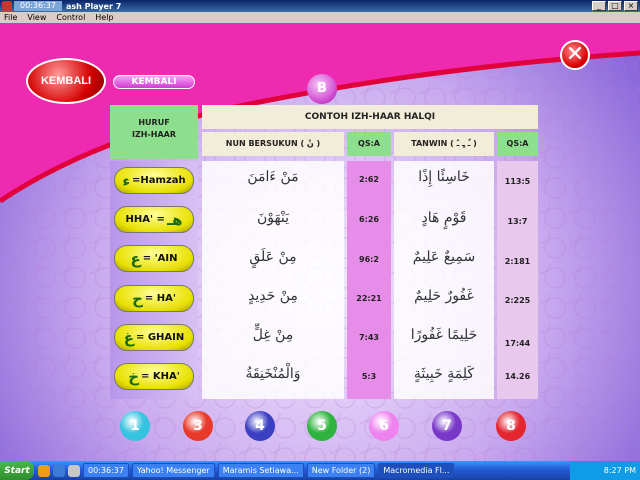  Describe the element at coordinates (273, 144) in the screenshot. I see `nun-bersukun-header: NUN BERSUKUN ( نْ )` at that location.